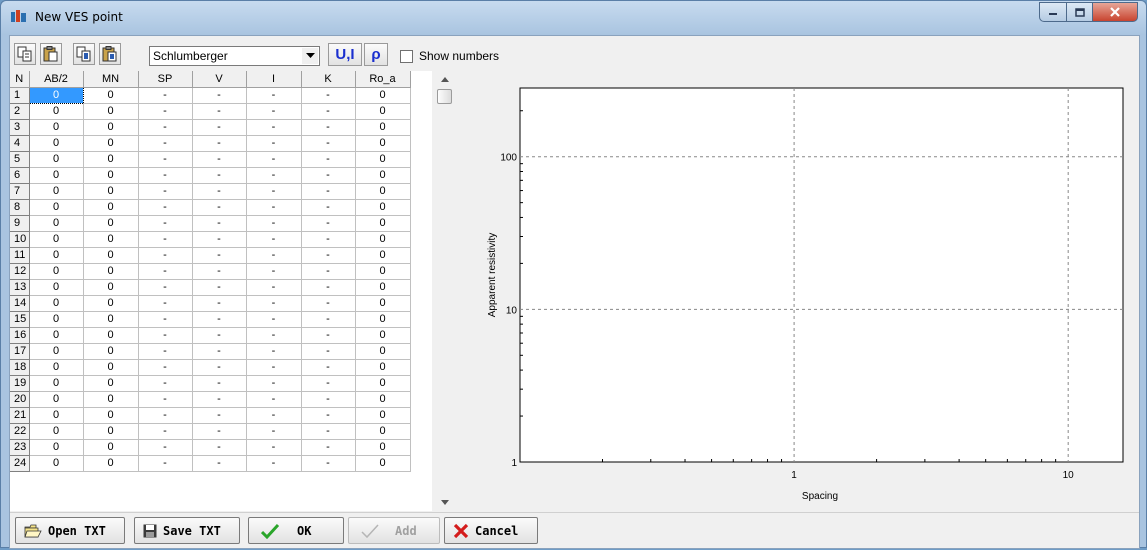 This screenshot has width=1147, height=550. Describe the element at coordinates (20, 255) in the screenshot. I see `row-number: 11` at that location.